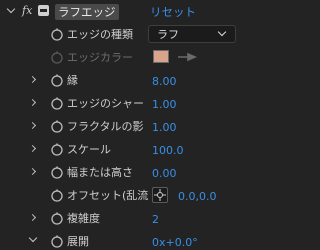 The image size is (320, 250). I want to click on edge-sharpness-label: エッジのシャー, so click(105, 103).